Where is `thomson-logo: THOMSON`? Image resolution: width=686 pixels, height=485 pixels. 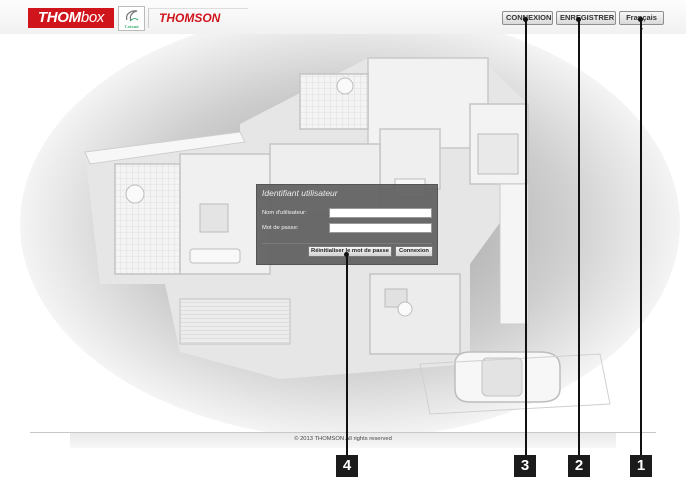
thomson-logo: THOMSON is located at coordinates (198, 18).